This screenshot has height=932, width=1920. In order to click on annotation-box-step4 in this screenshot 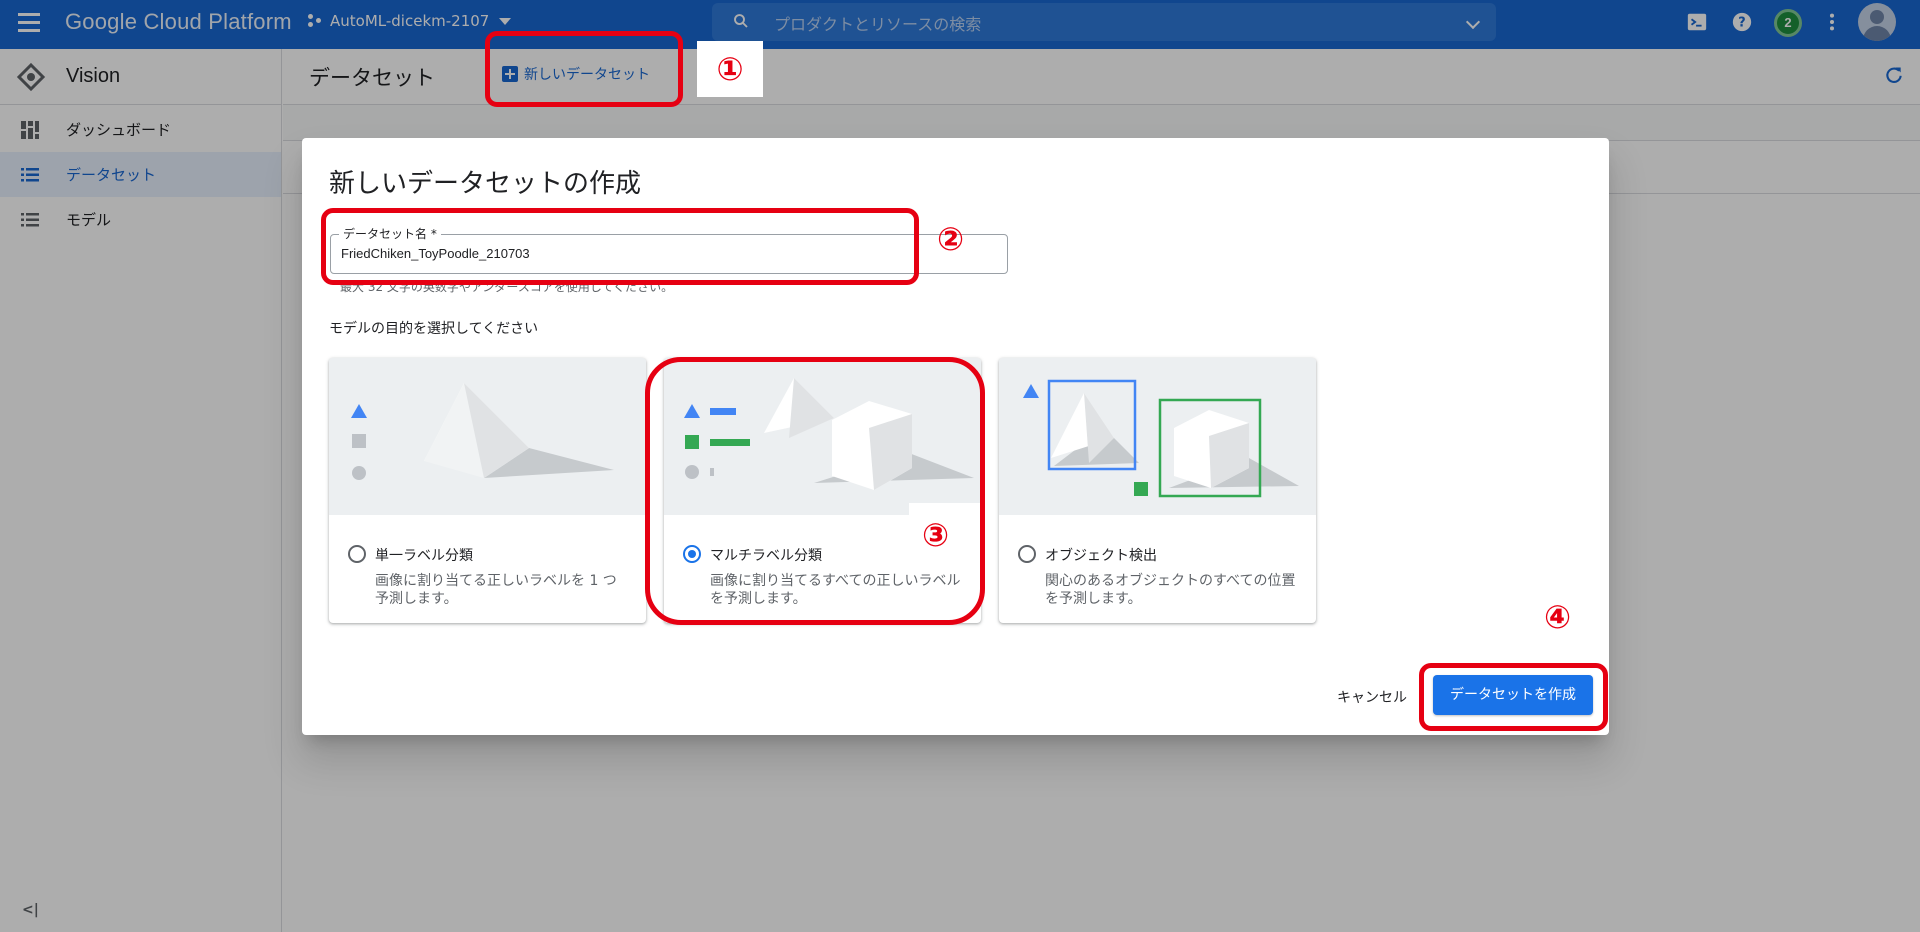, I will do `click(1513, 697)`.